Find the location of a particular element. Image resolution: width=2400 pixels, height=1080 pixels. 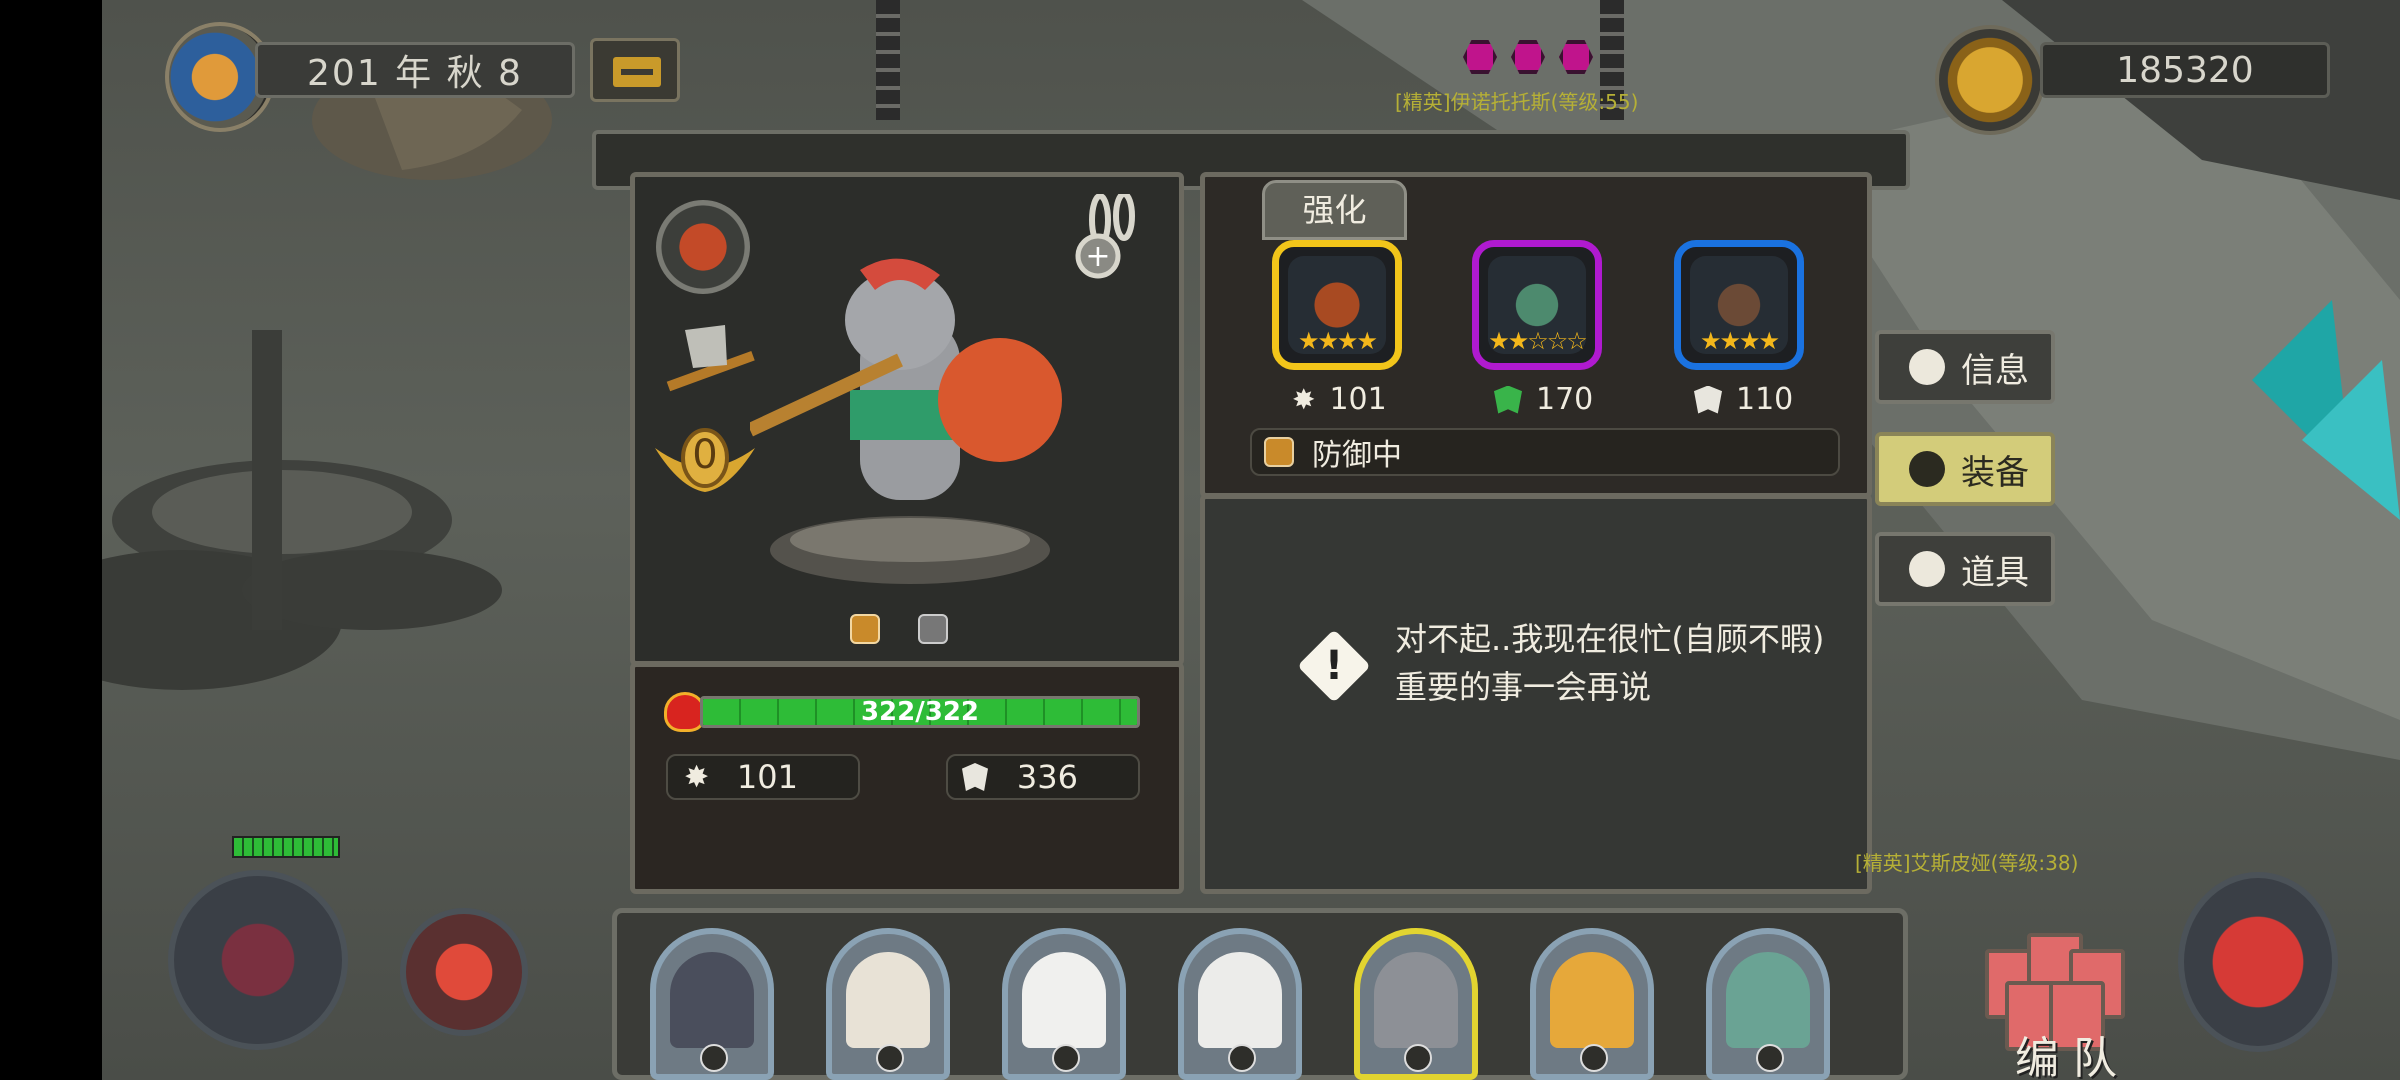

tab-equipment-label: 装备 is located at coordinates (1995, 472).